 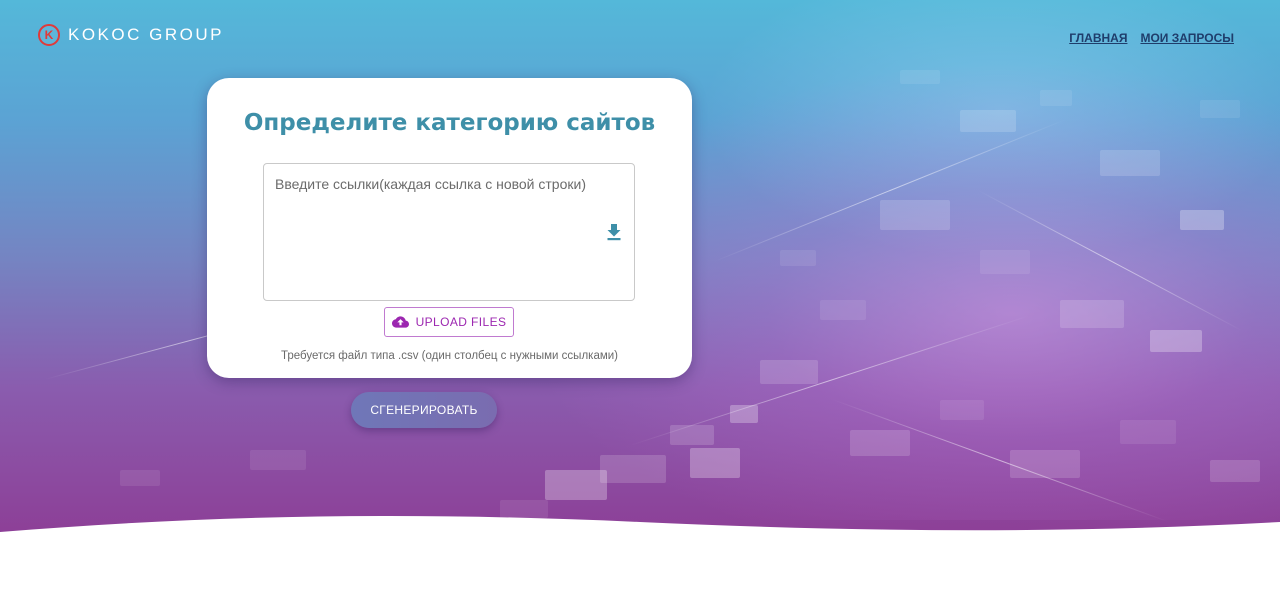 I want to click on generate-button: СГЕНЕРИРОВАТЬ, so click(x=424, y=410).